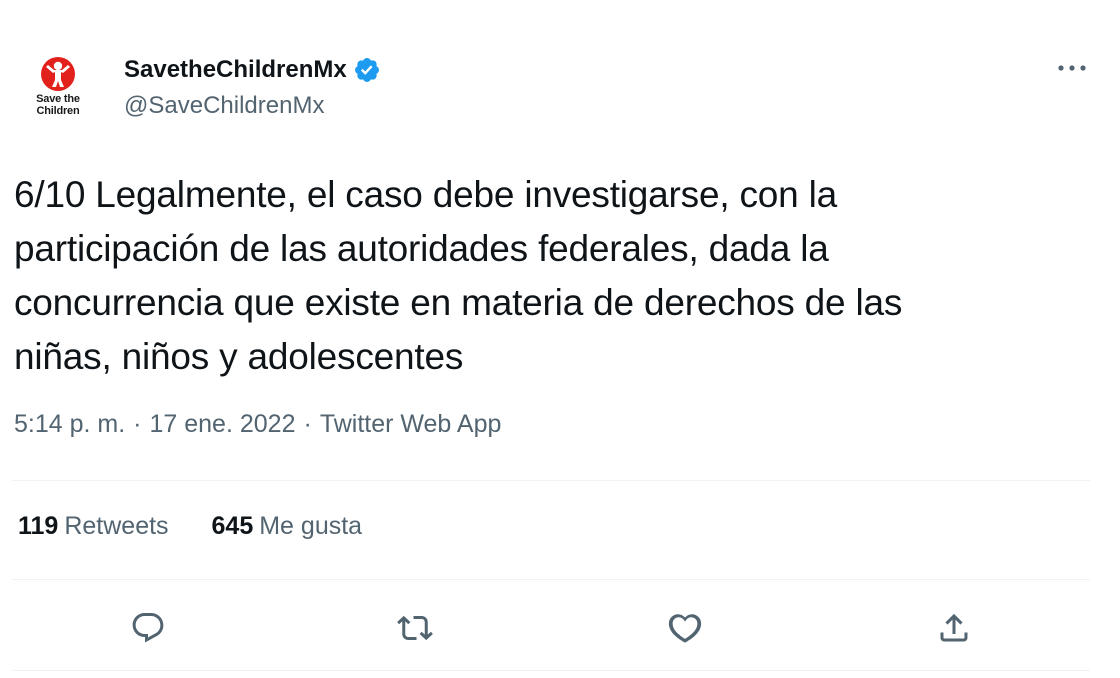  I want to click on tweet-date-link: 17 ene. 2022, so click(223, 424).